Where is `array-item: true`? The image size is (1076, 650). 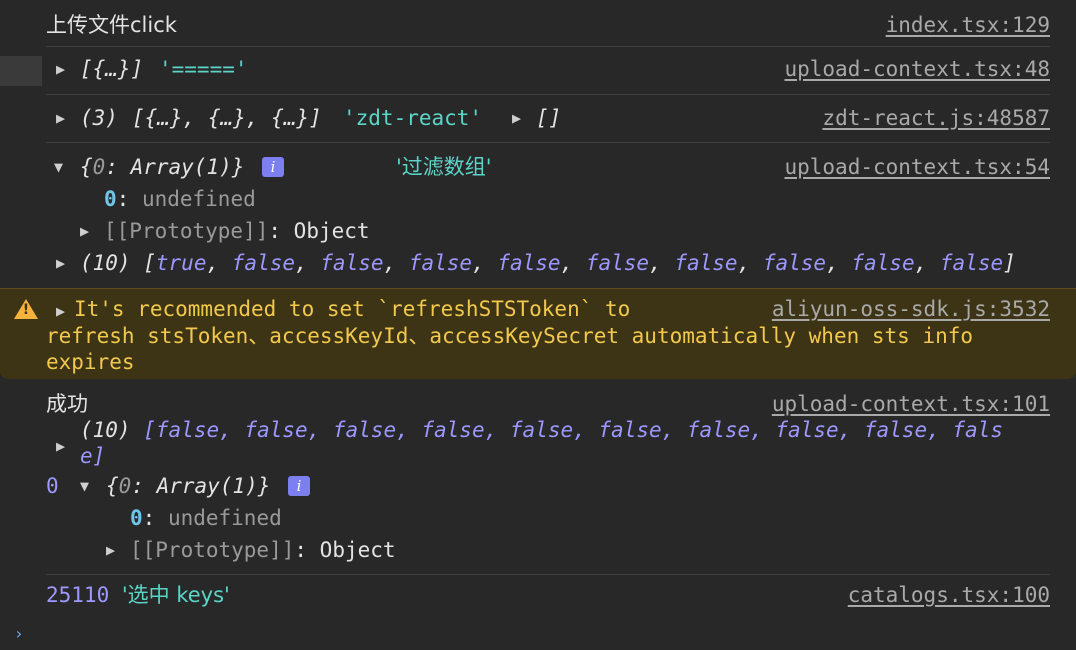 array-item: true is located at coordinates (181, 263).